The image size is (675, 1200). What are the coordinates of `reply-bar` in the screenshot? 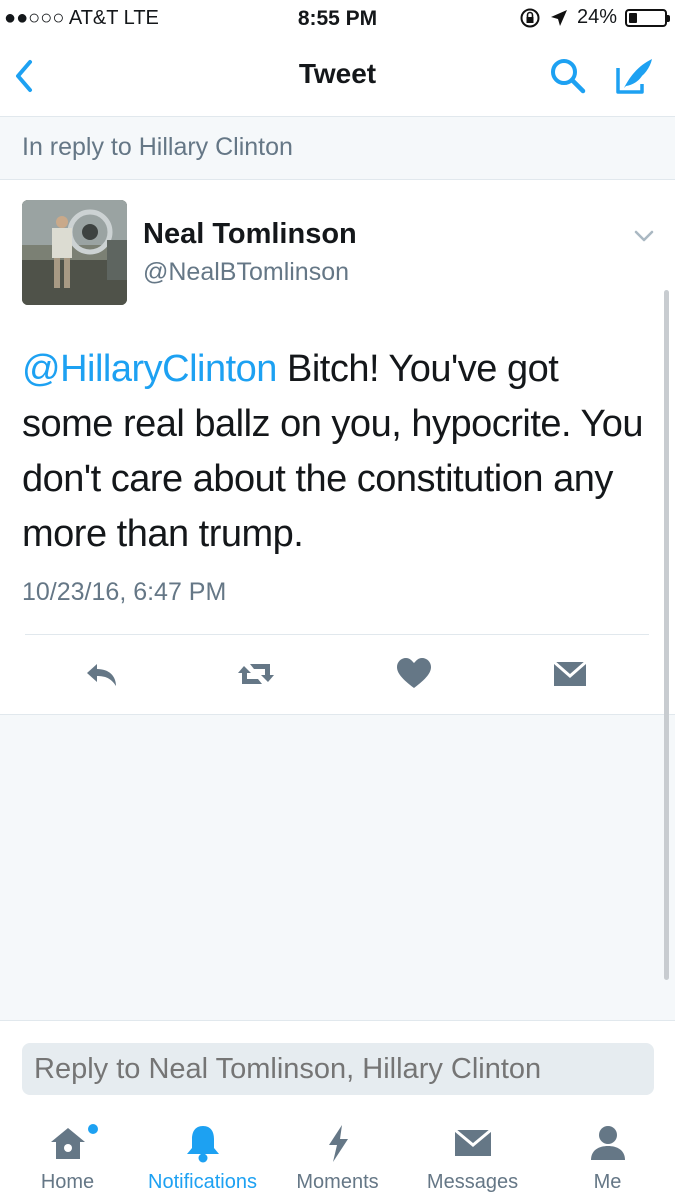 It's located at (337, 1062).